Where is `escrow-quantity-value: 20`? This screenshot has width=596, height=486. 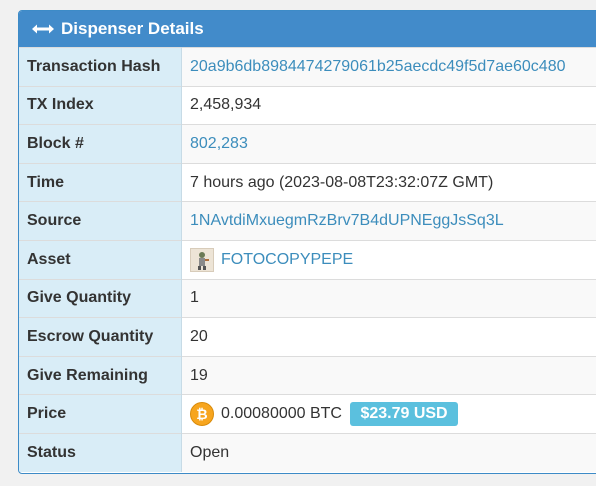 escrow-quantity-value: 20 is located at coordinates (388, 337).